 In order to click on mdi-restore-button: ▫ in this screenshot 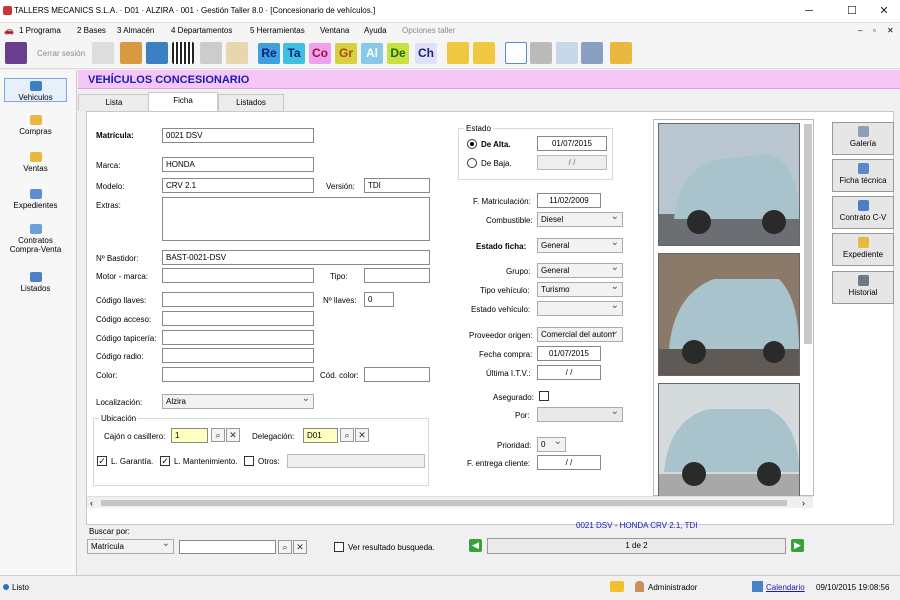, I will do `click(874, 30)`.